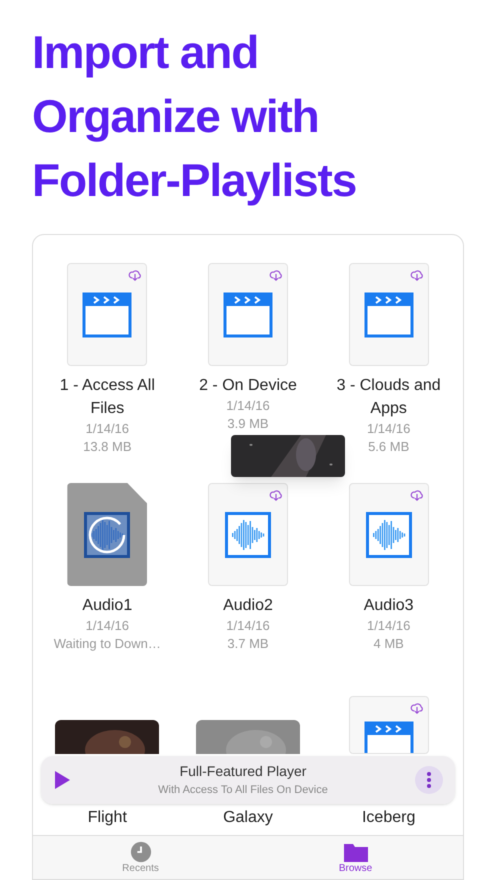 This screenshot has width=496, height=880. What do you see at coordinates (248, 424) in the screenshot?
I see `file-detail: 3.9 MB` at bounding box center [248, 424].